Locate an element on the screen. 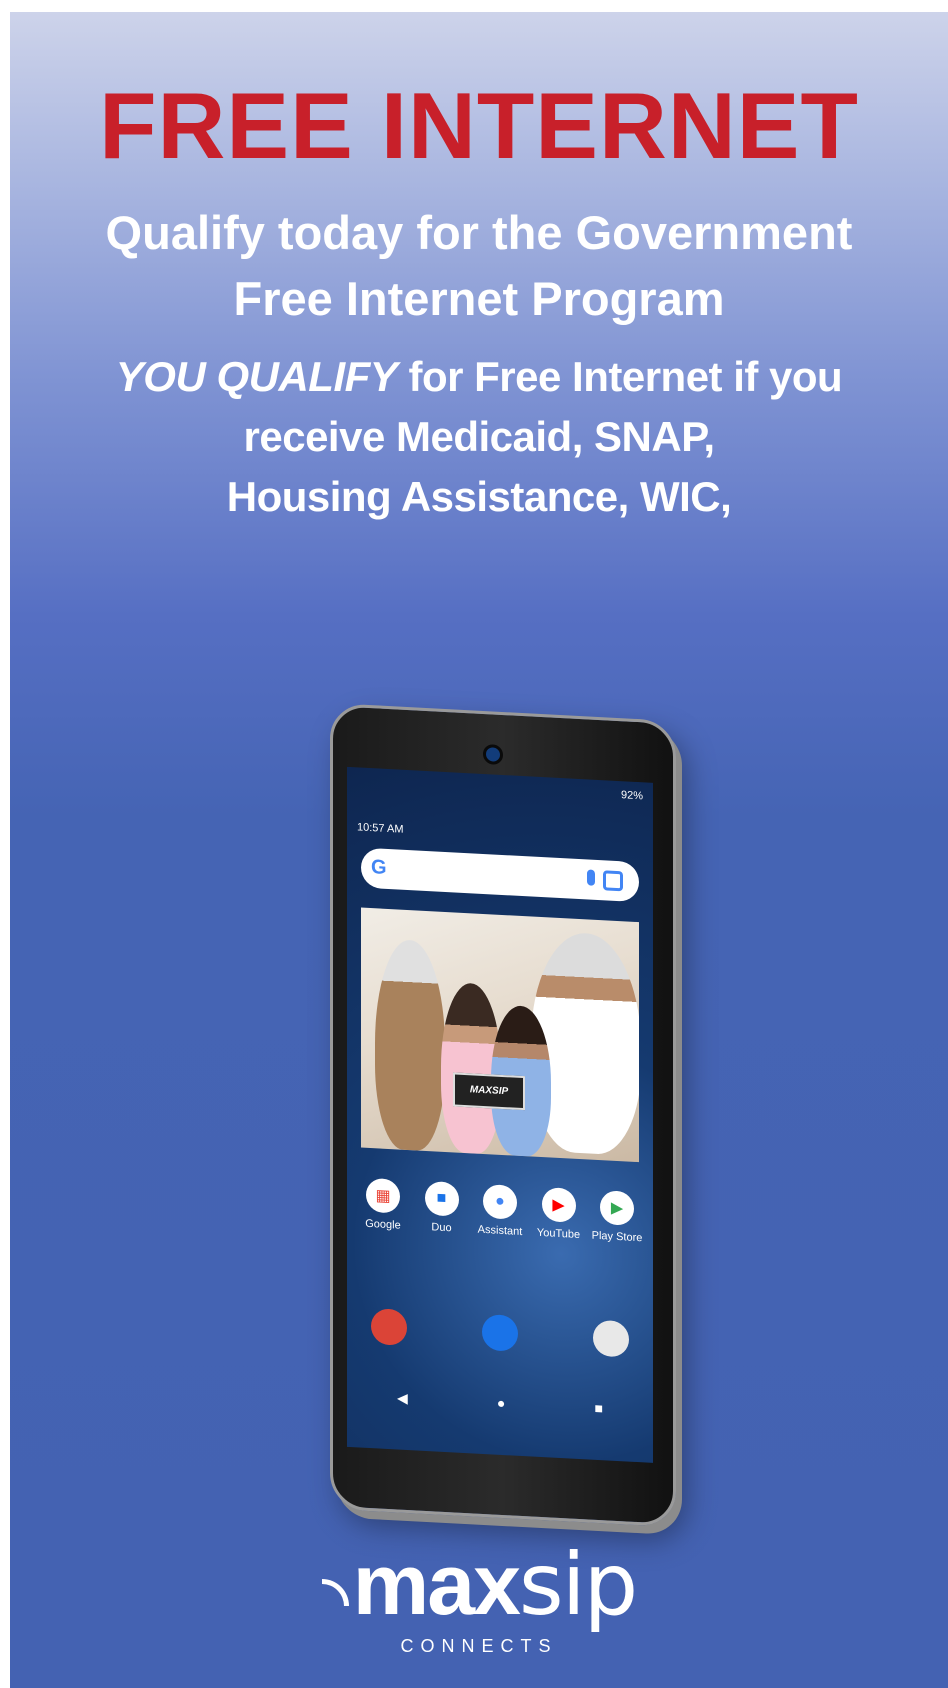  chrome-icon is located at coordinates (389, 1327).